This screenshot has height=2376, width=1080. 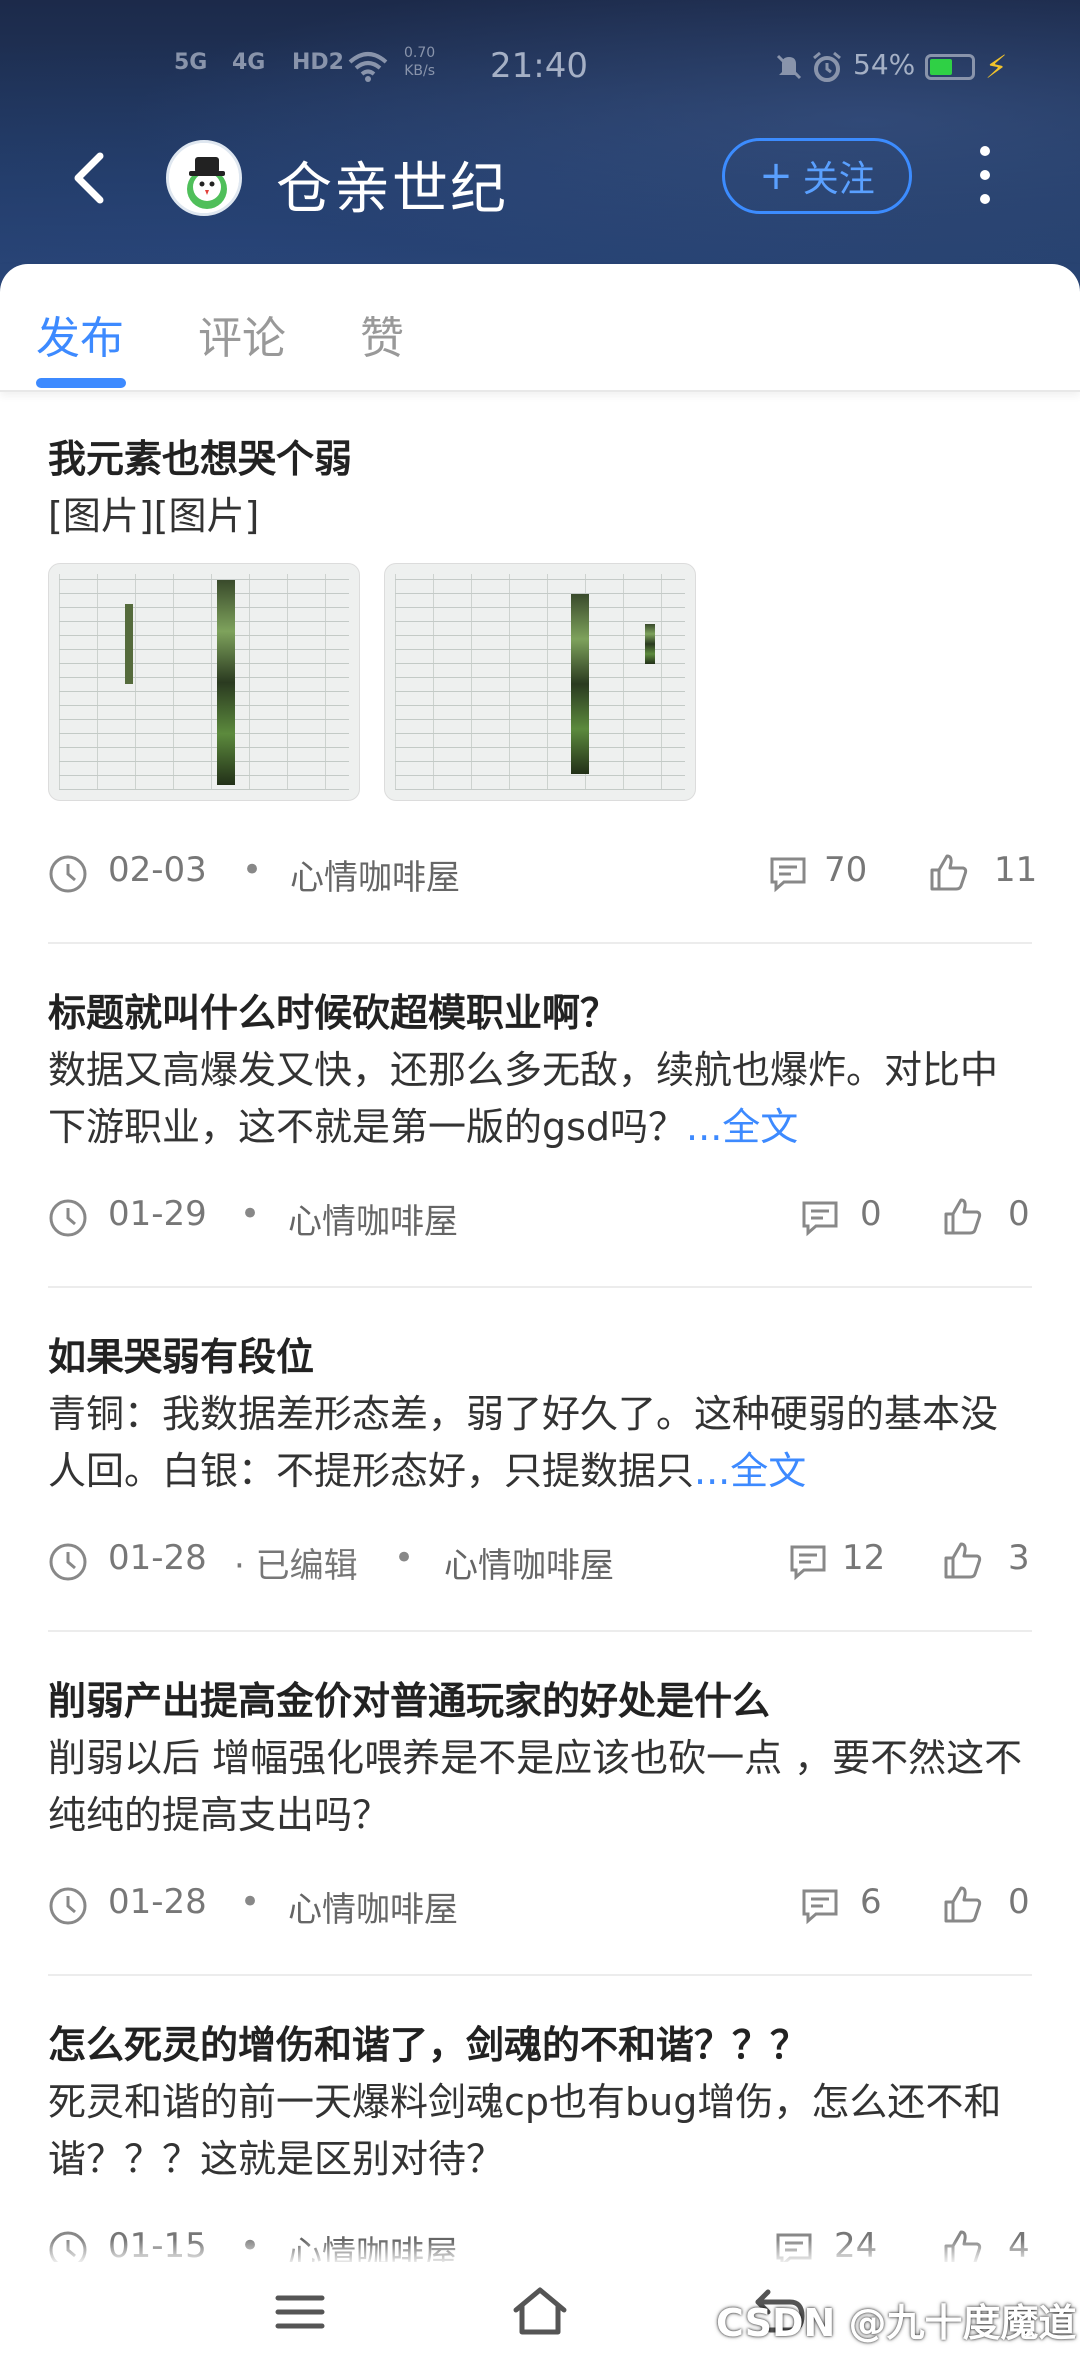 What do you see at coordinates (382, 334) in the screenshot?
I see `tab-likes: 赞` at bounding box center [382, 334].